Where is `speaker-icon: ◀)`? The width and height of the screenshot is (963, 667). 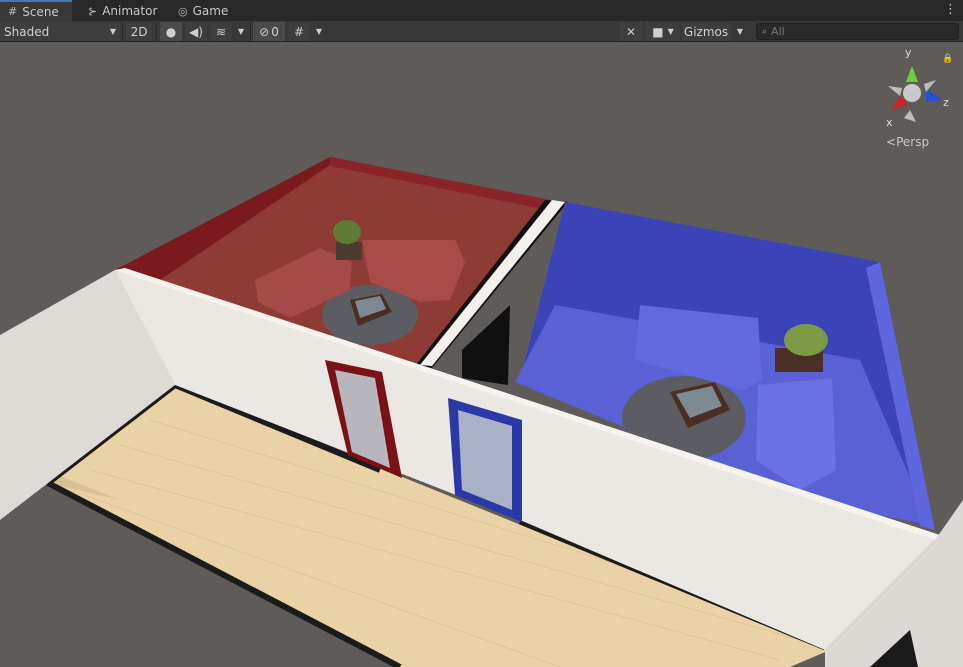
speaker-icon: ◀) is located at coordinates (196, 31).